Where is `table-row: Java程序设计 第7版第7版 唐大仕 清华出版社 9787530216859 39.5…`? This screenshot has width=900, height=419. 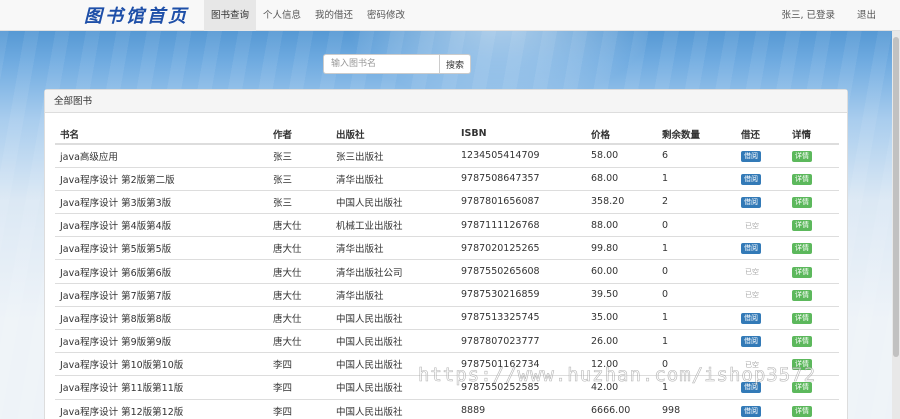
table-row: Java程序设计 第7版第7版 唐大仕 清华出版社 9787530216859 39.5… is located at coordinates (447, 294).